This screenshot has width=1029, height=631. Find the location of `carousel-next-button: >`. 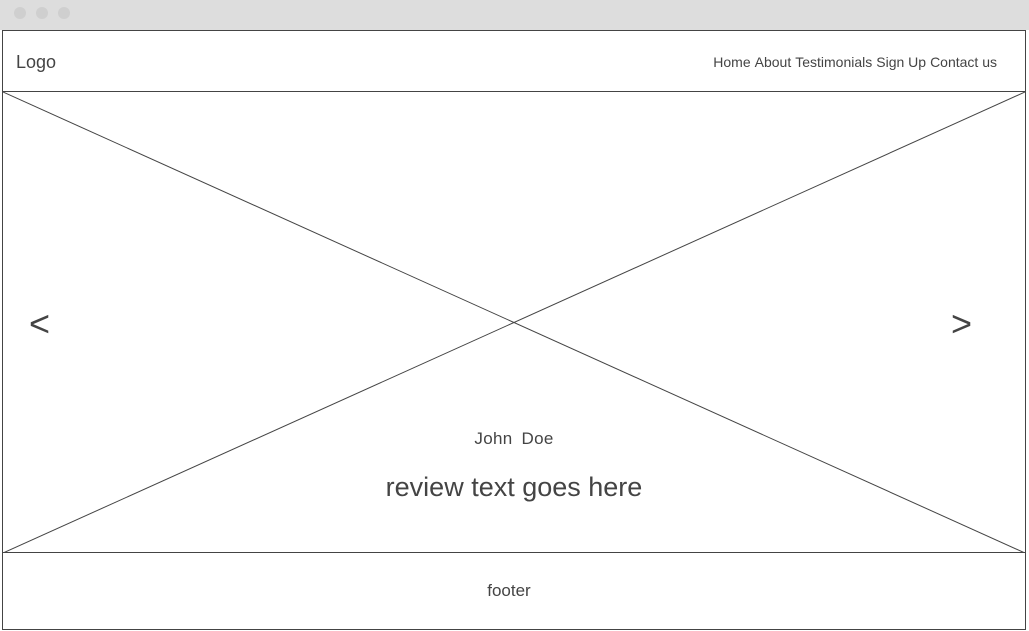

carousel-next-button: > is located at coordinates (961, 324).